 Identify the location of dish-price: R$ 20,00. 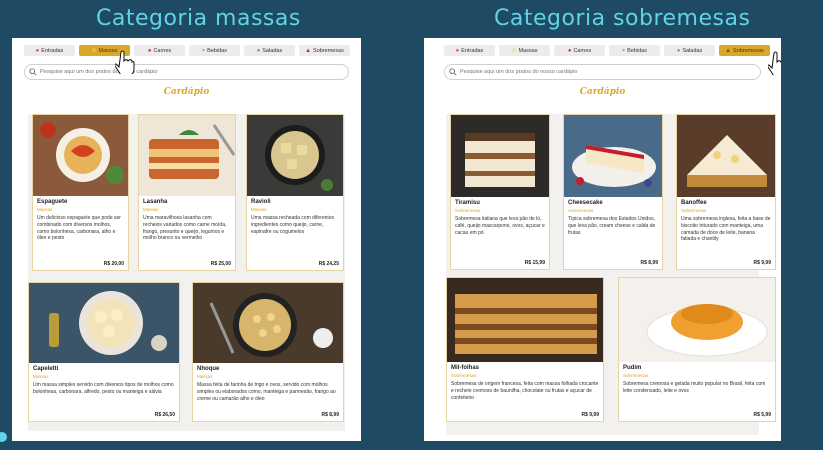
(113, 264).